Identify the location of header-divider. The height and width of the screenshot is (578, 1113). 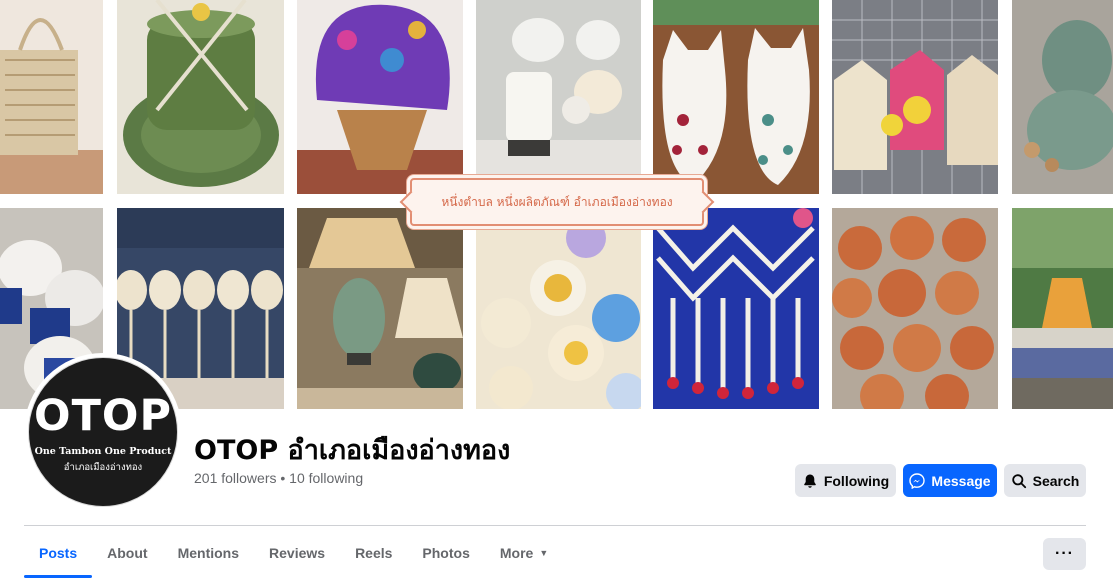
(555, 525).